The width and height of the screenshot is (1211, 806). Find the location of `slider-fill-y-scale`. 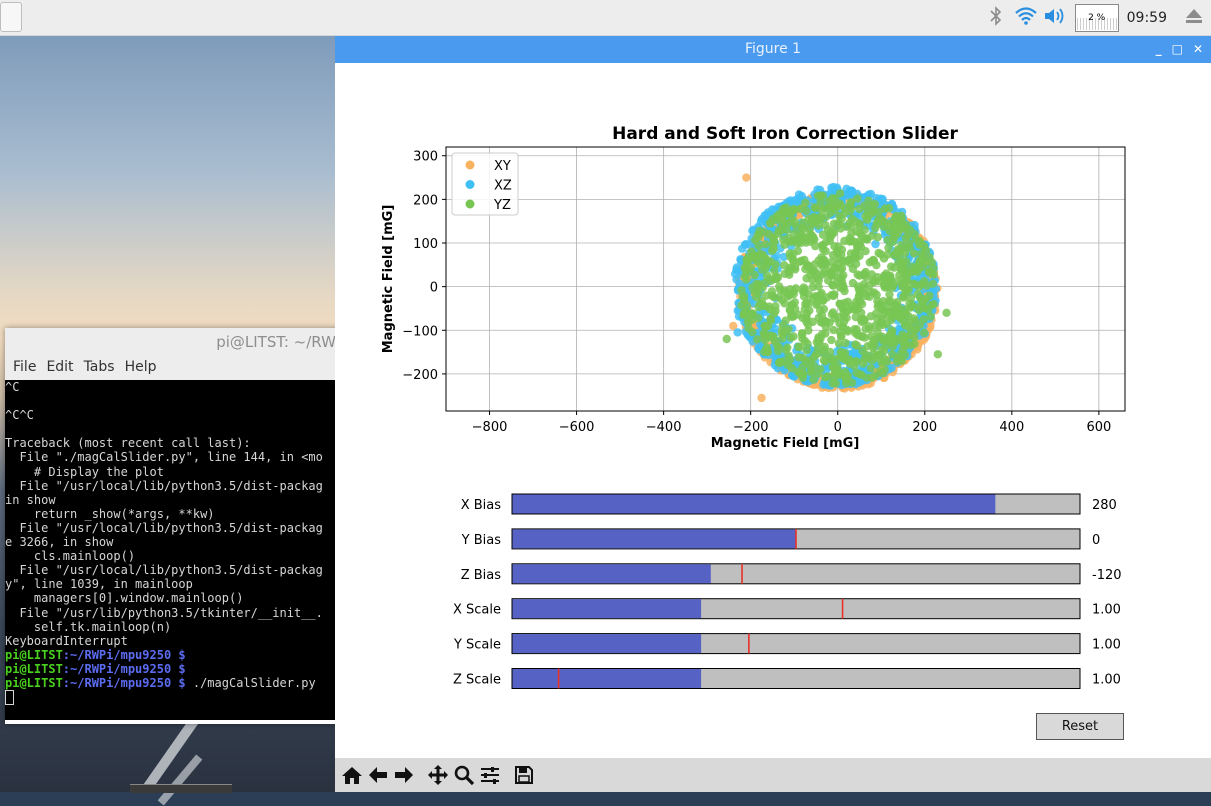

slider-fill-y-scale is located at coordinates (607, 644).